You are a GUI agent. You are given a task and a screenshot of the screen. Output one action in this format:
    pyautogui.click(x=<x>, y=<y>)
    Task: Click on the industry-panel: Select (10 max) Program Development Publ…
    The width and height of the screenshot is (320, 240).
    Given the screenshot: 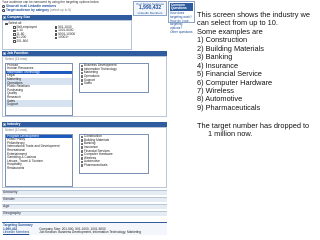 What is the action you would take?
    pyautogui.click(x=84, y=157)
    